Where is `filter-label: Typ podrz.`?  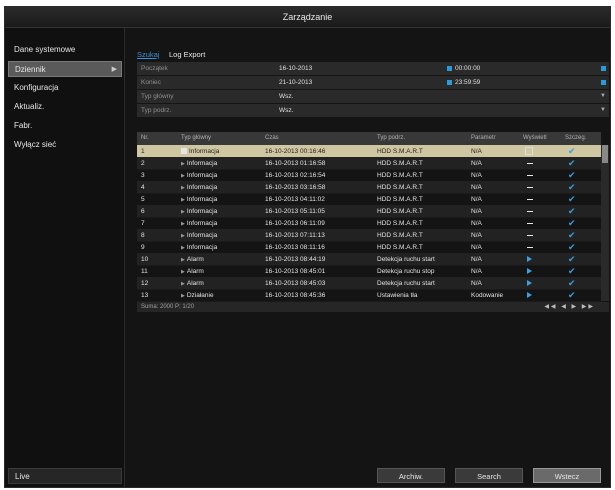
filter-label: Typ podrz. is located at coordinates (156, 110).